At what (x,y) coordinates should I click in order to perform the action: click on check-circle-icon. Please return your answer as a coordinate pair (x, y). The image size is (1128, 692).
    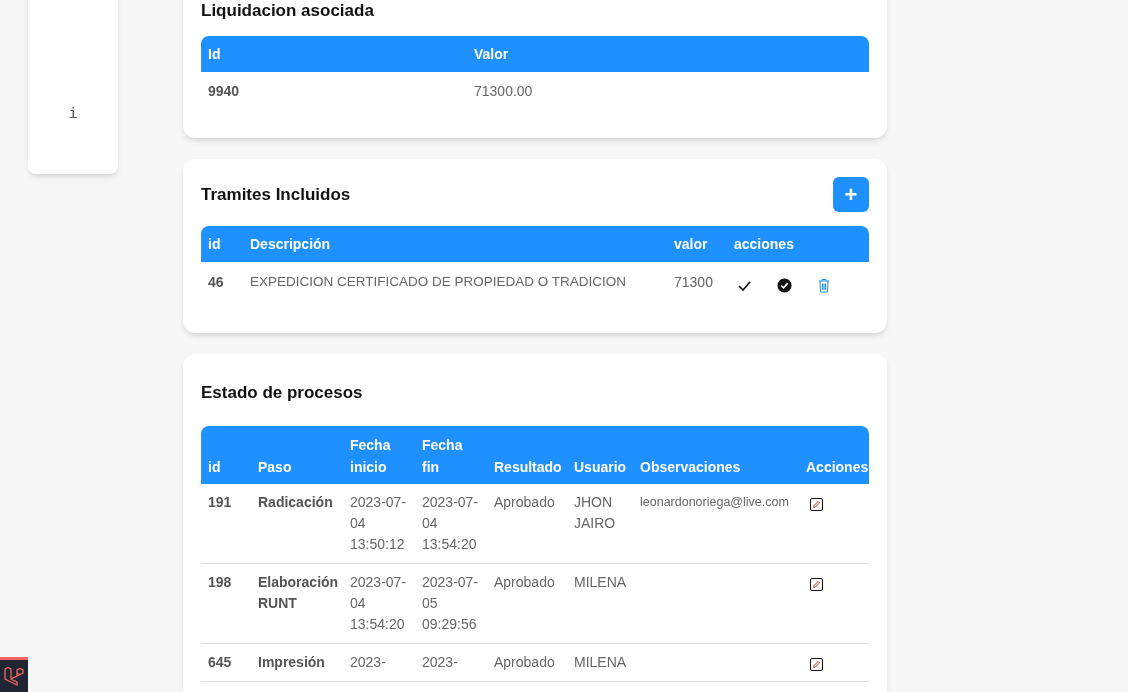
    Looking at the image, I should click on (784, 285).